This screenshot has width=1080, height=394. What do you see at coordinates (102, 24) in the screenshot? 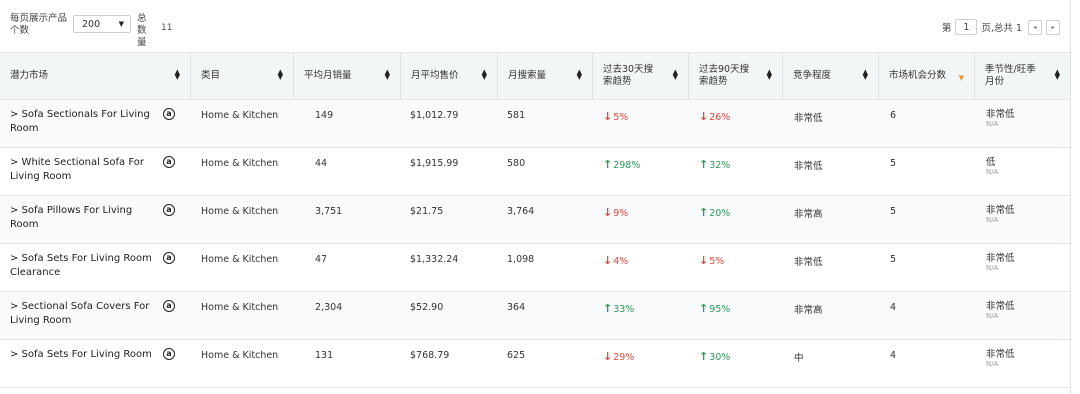
I see `per-page-select: 200 ▼` at bounding box center [102, 24].